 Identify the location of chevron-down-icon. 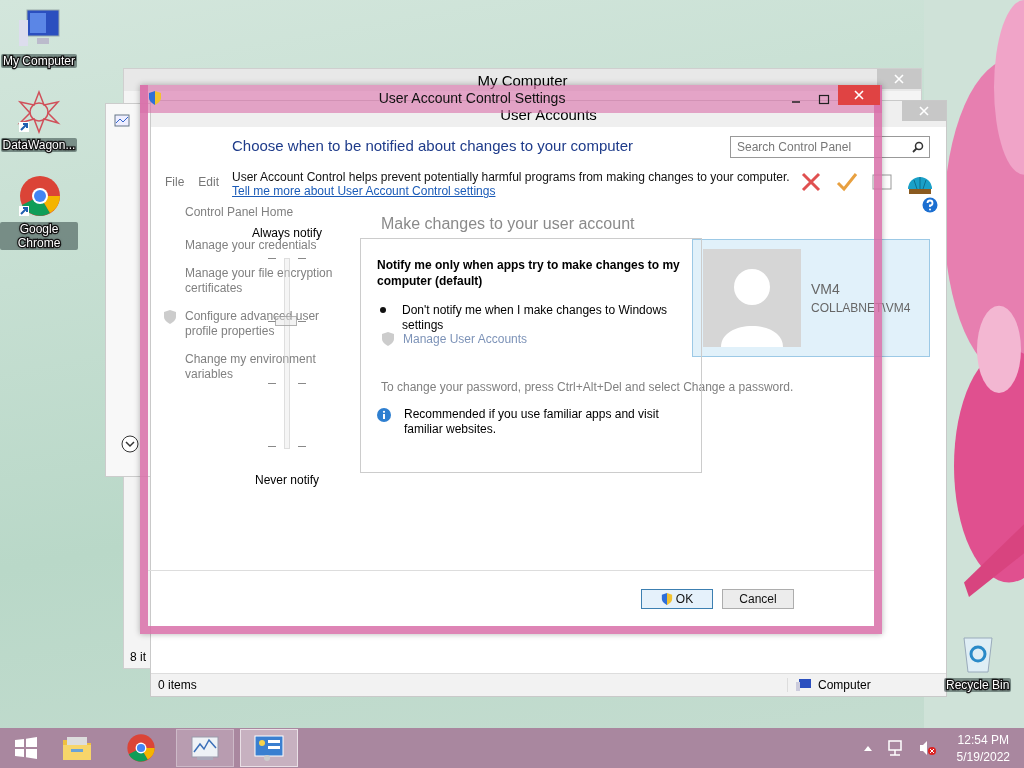
(130, 444).